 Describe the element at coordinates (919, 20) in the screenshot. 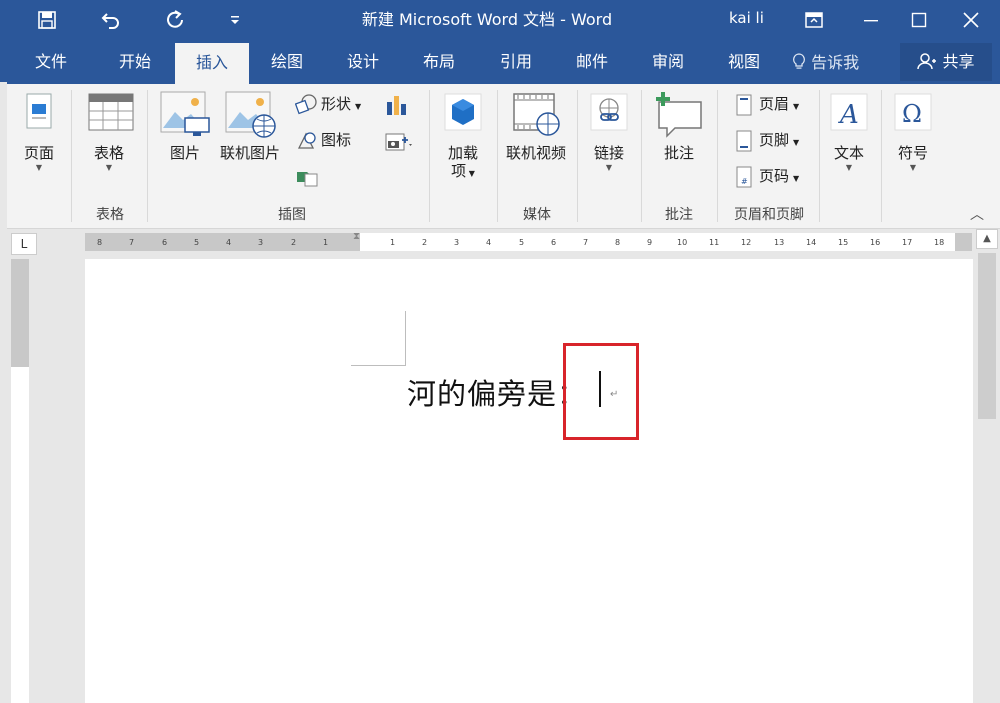

I see `maximize-icon` at that location.